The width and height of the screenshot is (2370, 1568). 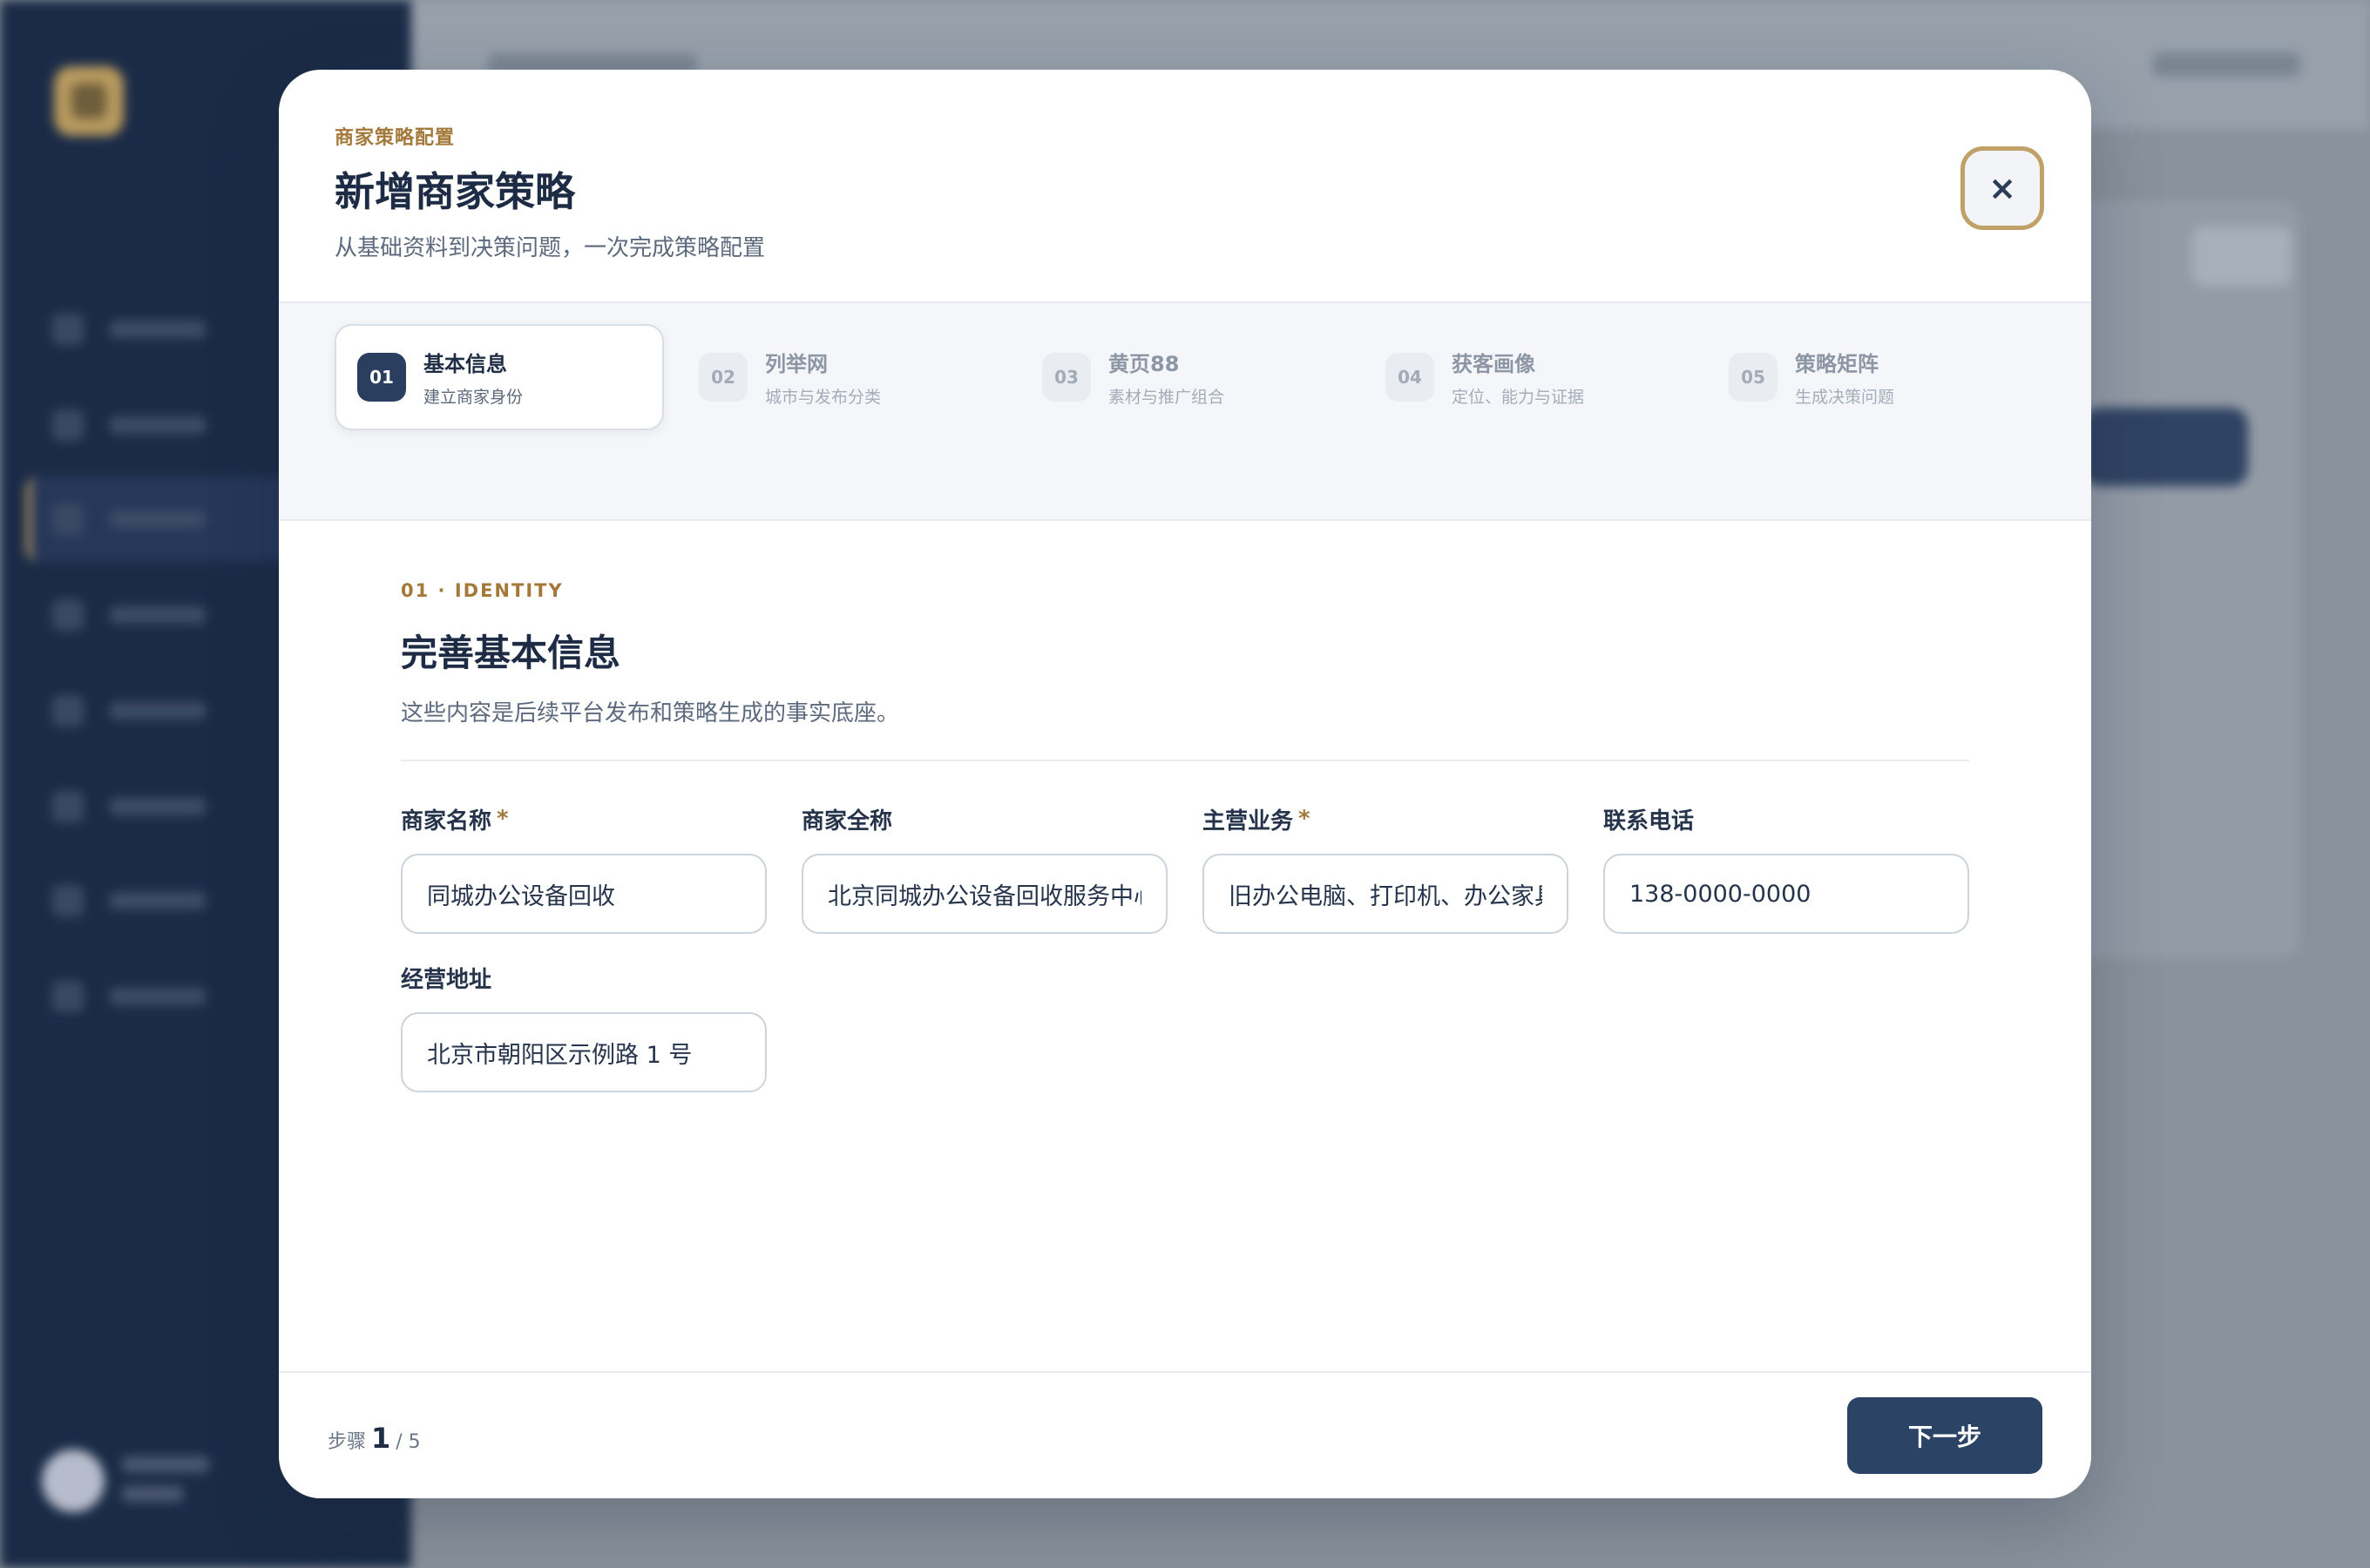 What do you see at coordinates (483, 590) in the screenshot?
I see `section-eyebrow: 01 · IDENTITY` at bounding box center [483, 590].